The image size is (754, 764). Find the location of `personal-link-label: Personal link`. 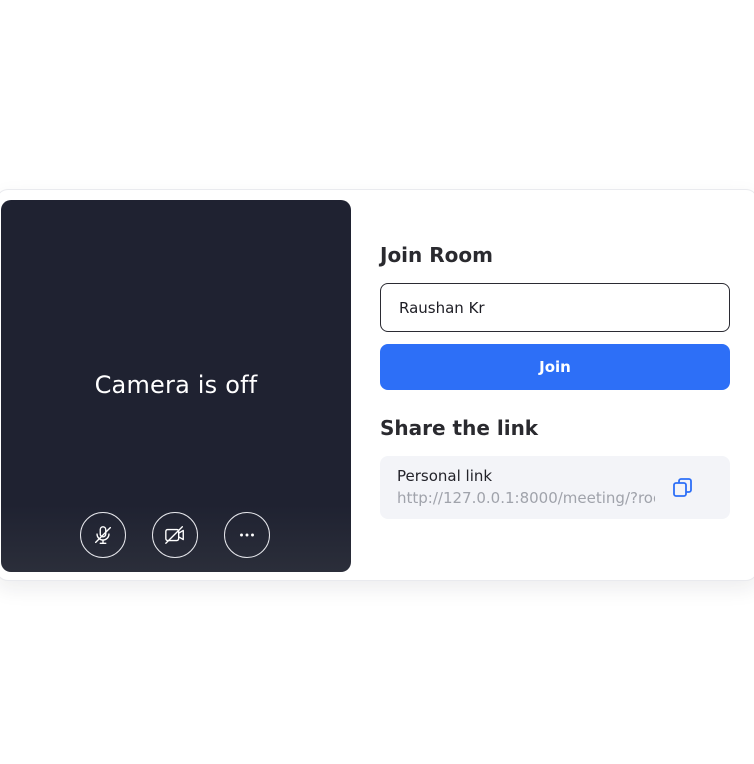

personal-link-label: Personal link is located at coordinates (445, 476).